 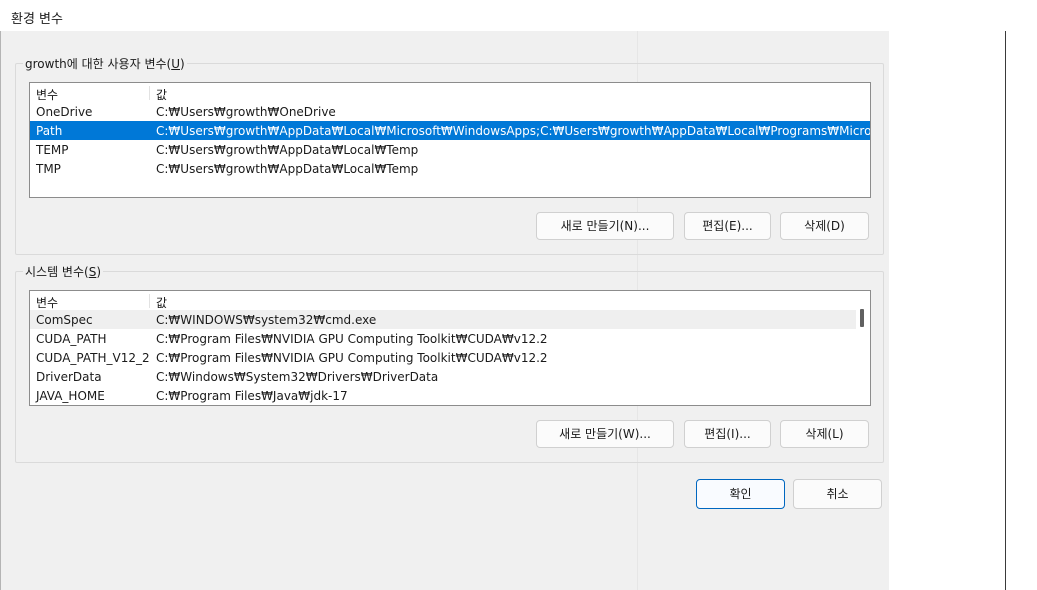 I want to click on variable-value: C:₩Program Files₩Java₩jdk-17, so click(x=252, y=396).